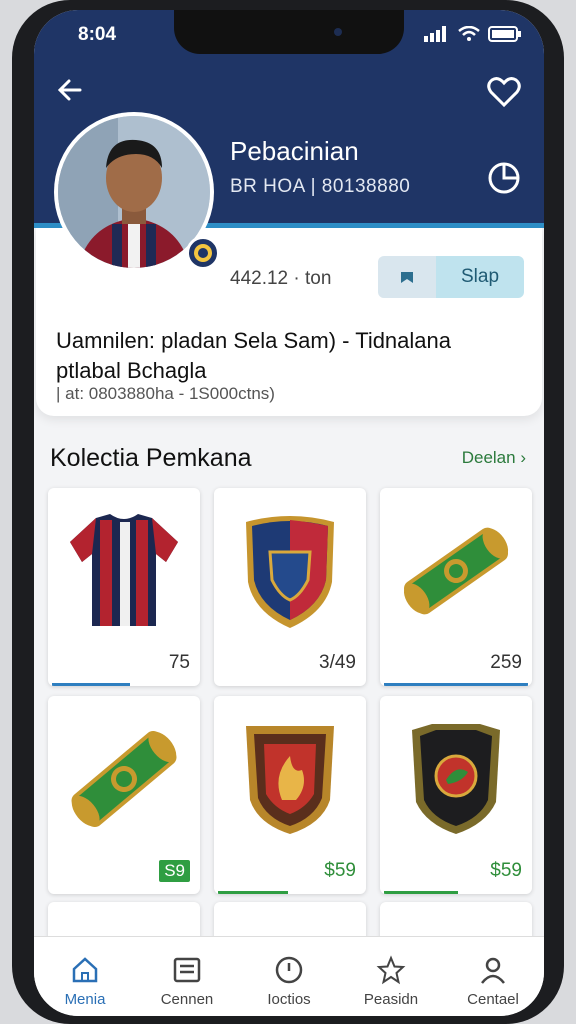 The height and width of the screenshot is (1024, 576). Describe the element at coordinates (179, 662) in the screenshot. I see `item-price: 75` at that location.